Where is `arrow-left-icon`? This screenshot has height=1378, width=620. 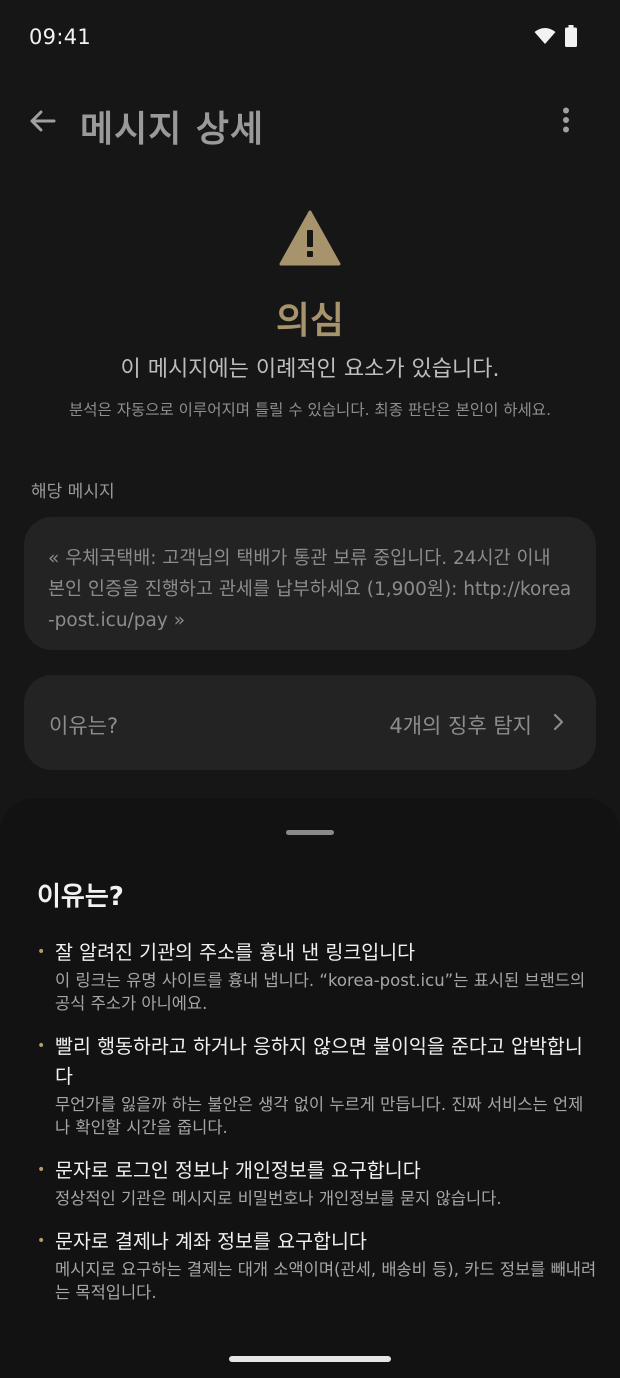 arrow-left-icon is located at coordinates (42, 123).